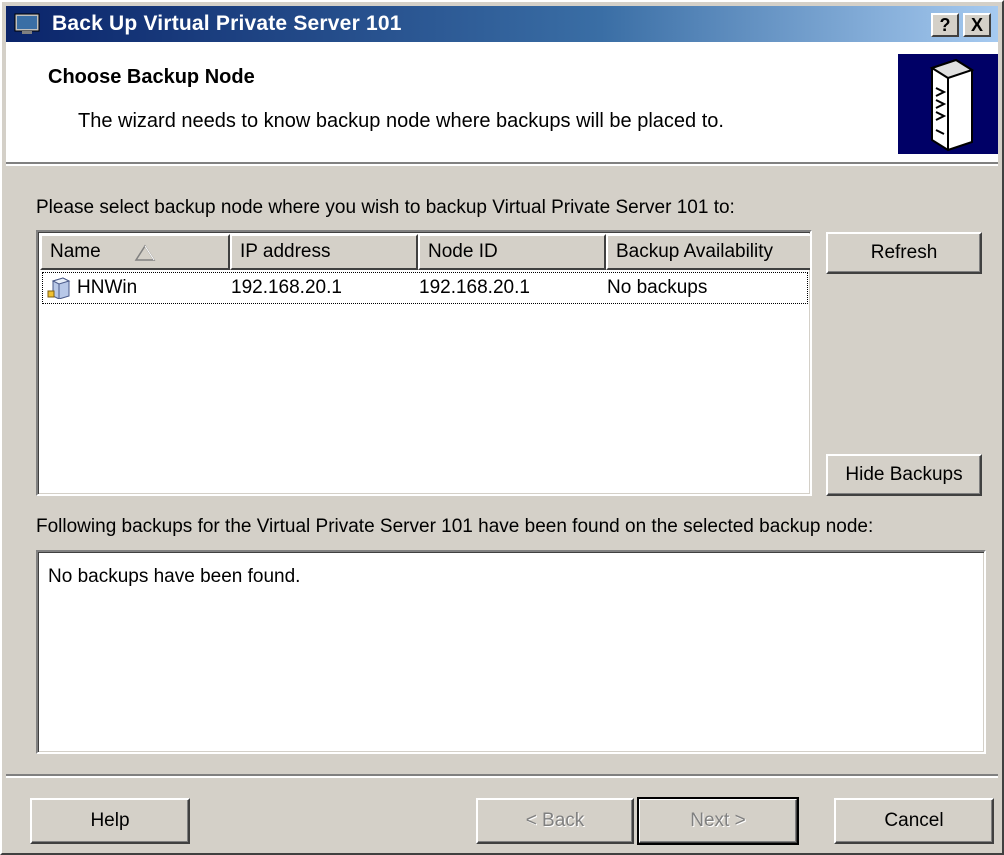  Describe the element at coordinates (657, 287) in the screenshot. I see `cell-backup-availability: No backups` at that location.